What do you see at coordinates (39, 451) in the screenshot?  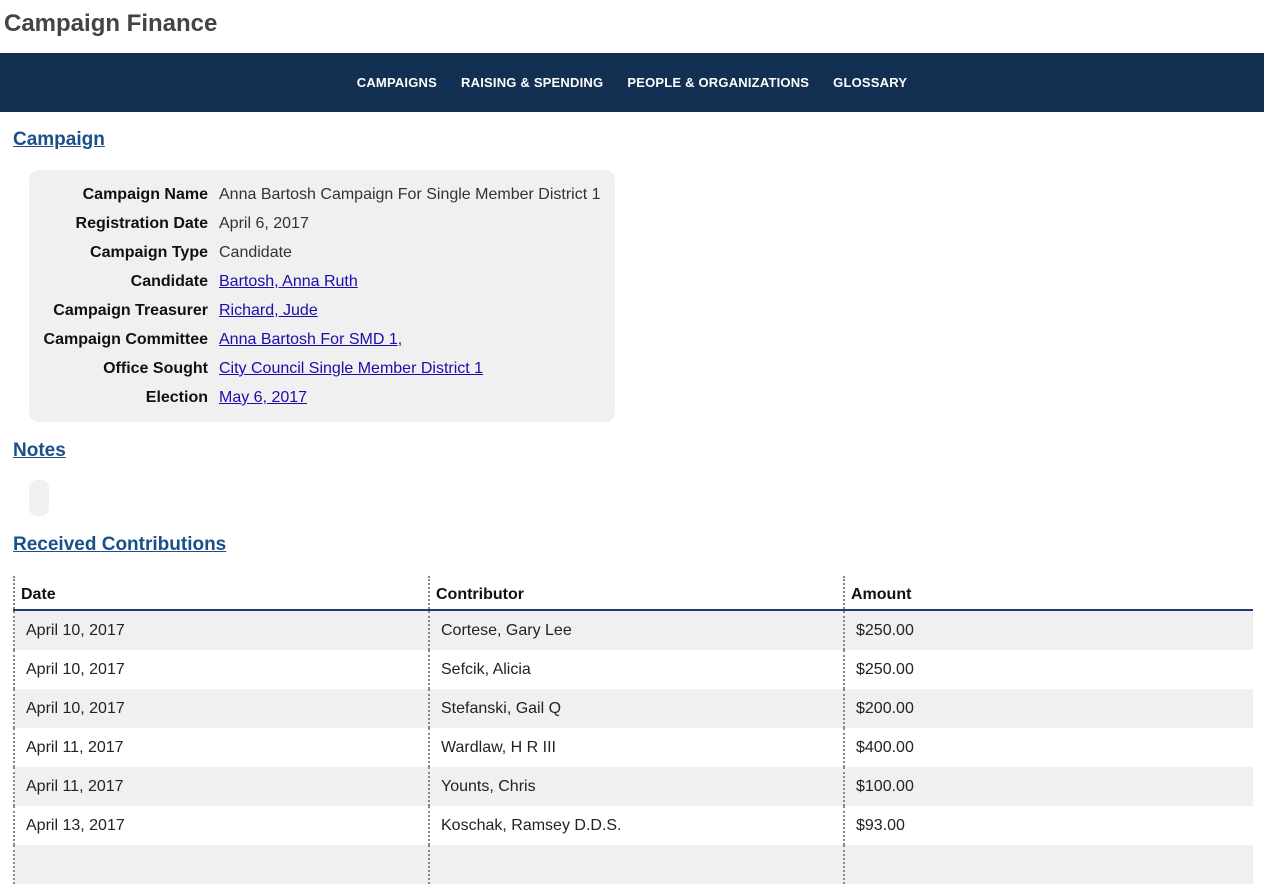 I see `notes-section-heading: Notes` at bounding box center [39, 451].